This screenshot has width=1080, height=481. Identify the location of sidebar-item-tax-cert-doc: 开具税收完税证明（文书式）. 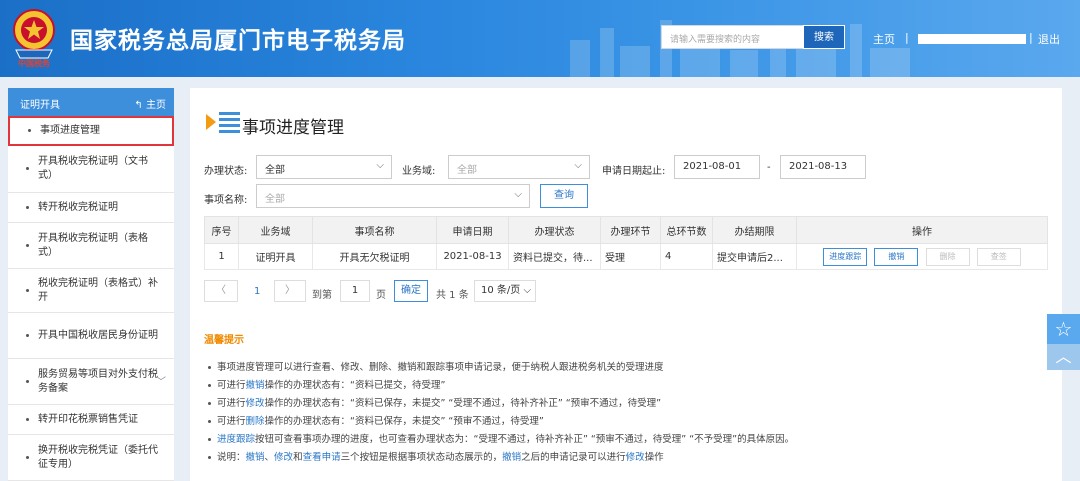
(91, 169).